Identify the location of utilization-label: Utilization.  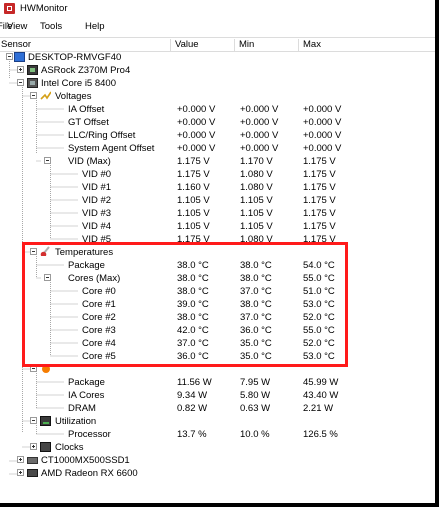
(76, 421).